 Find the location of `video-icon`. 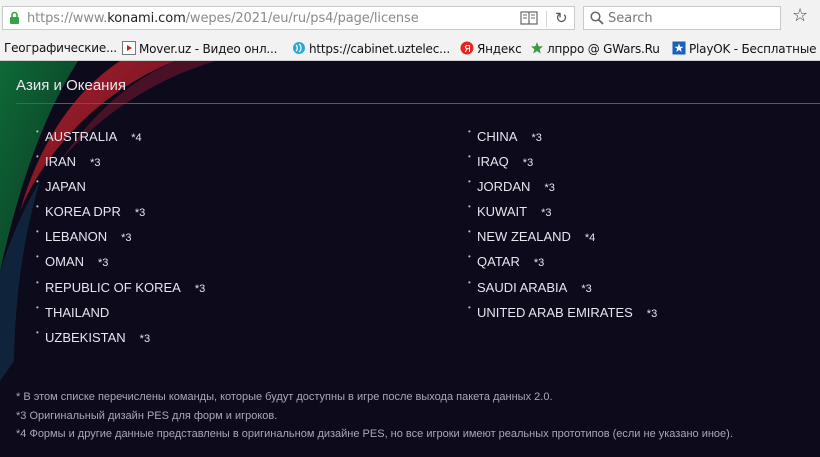

video-icon is located at coordinates (129, 48).